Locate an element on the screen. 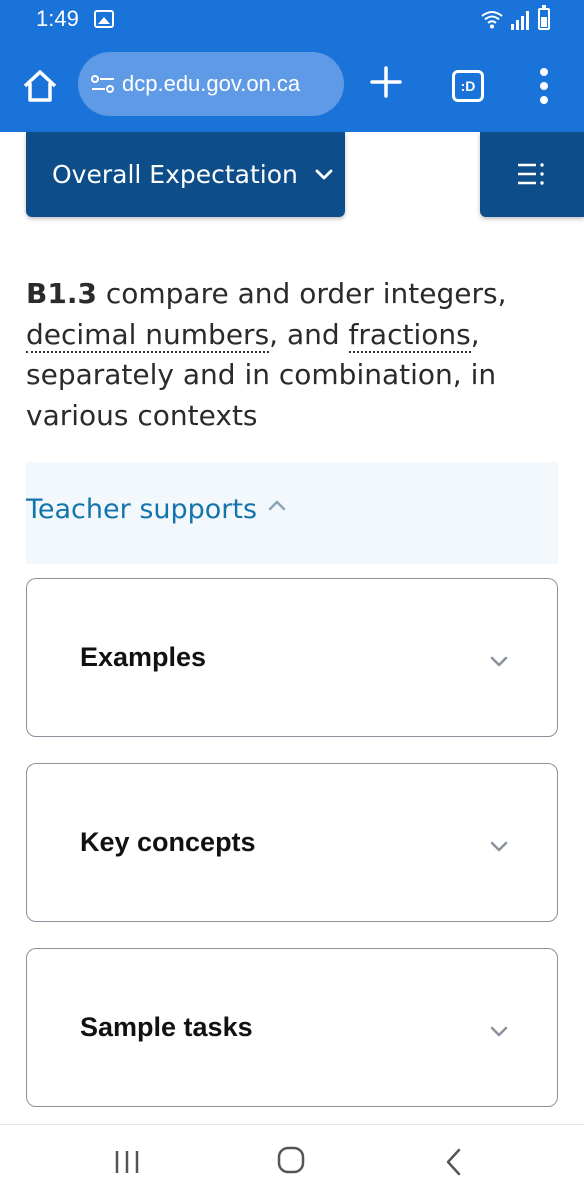 Image resolution: width=584 pixels, height=1200 pixels. expectation-text-part: , and is located at coordinates (309, 334).